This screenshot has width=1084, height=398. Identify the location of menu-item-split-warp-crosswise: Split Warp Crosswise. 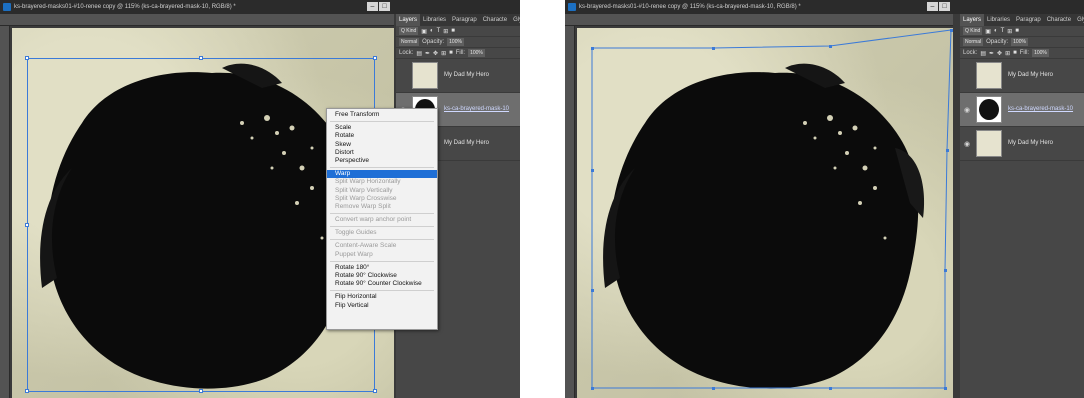
(382, 199).